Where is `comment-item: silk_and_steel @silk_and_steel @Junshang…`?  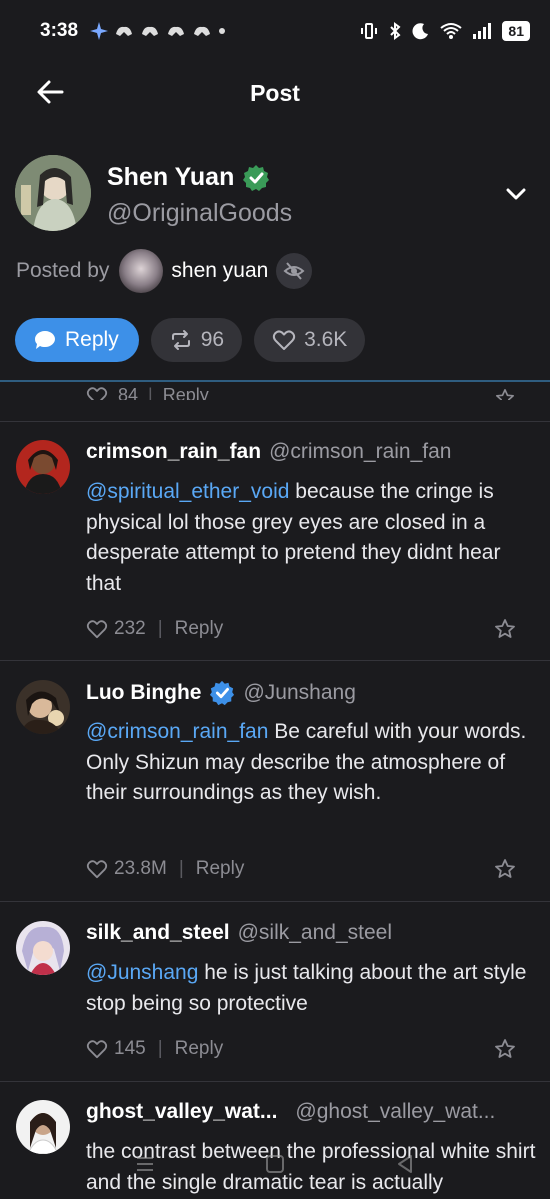 comment-item: silk_and_steel @silk_and_steel @Junshang… is located at coordinates (275, 1001).